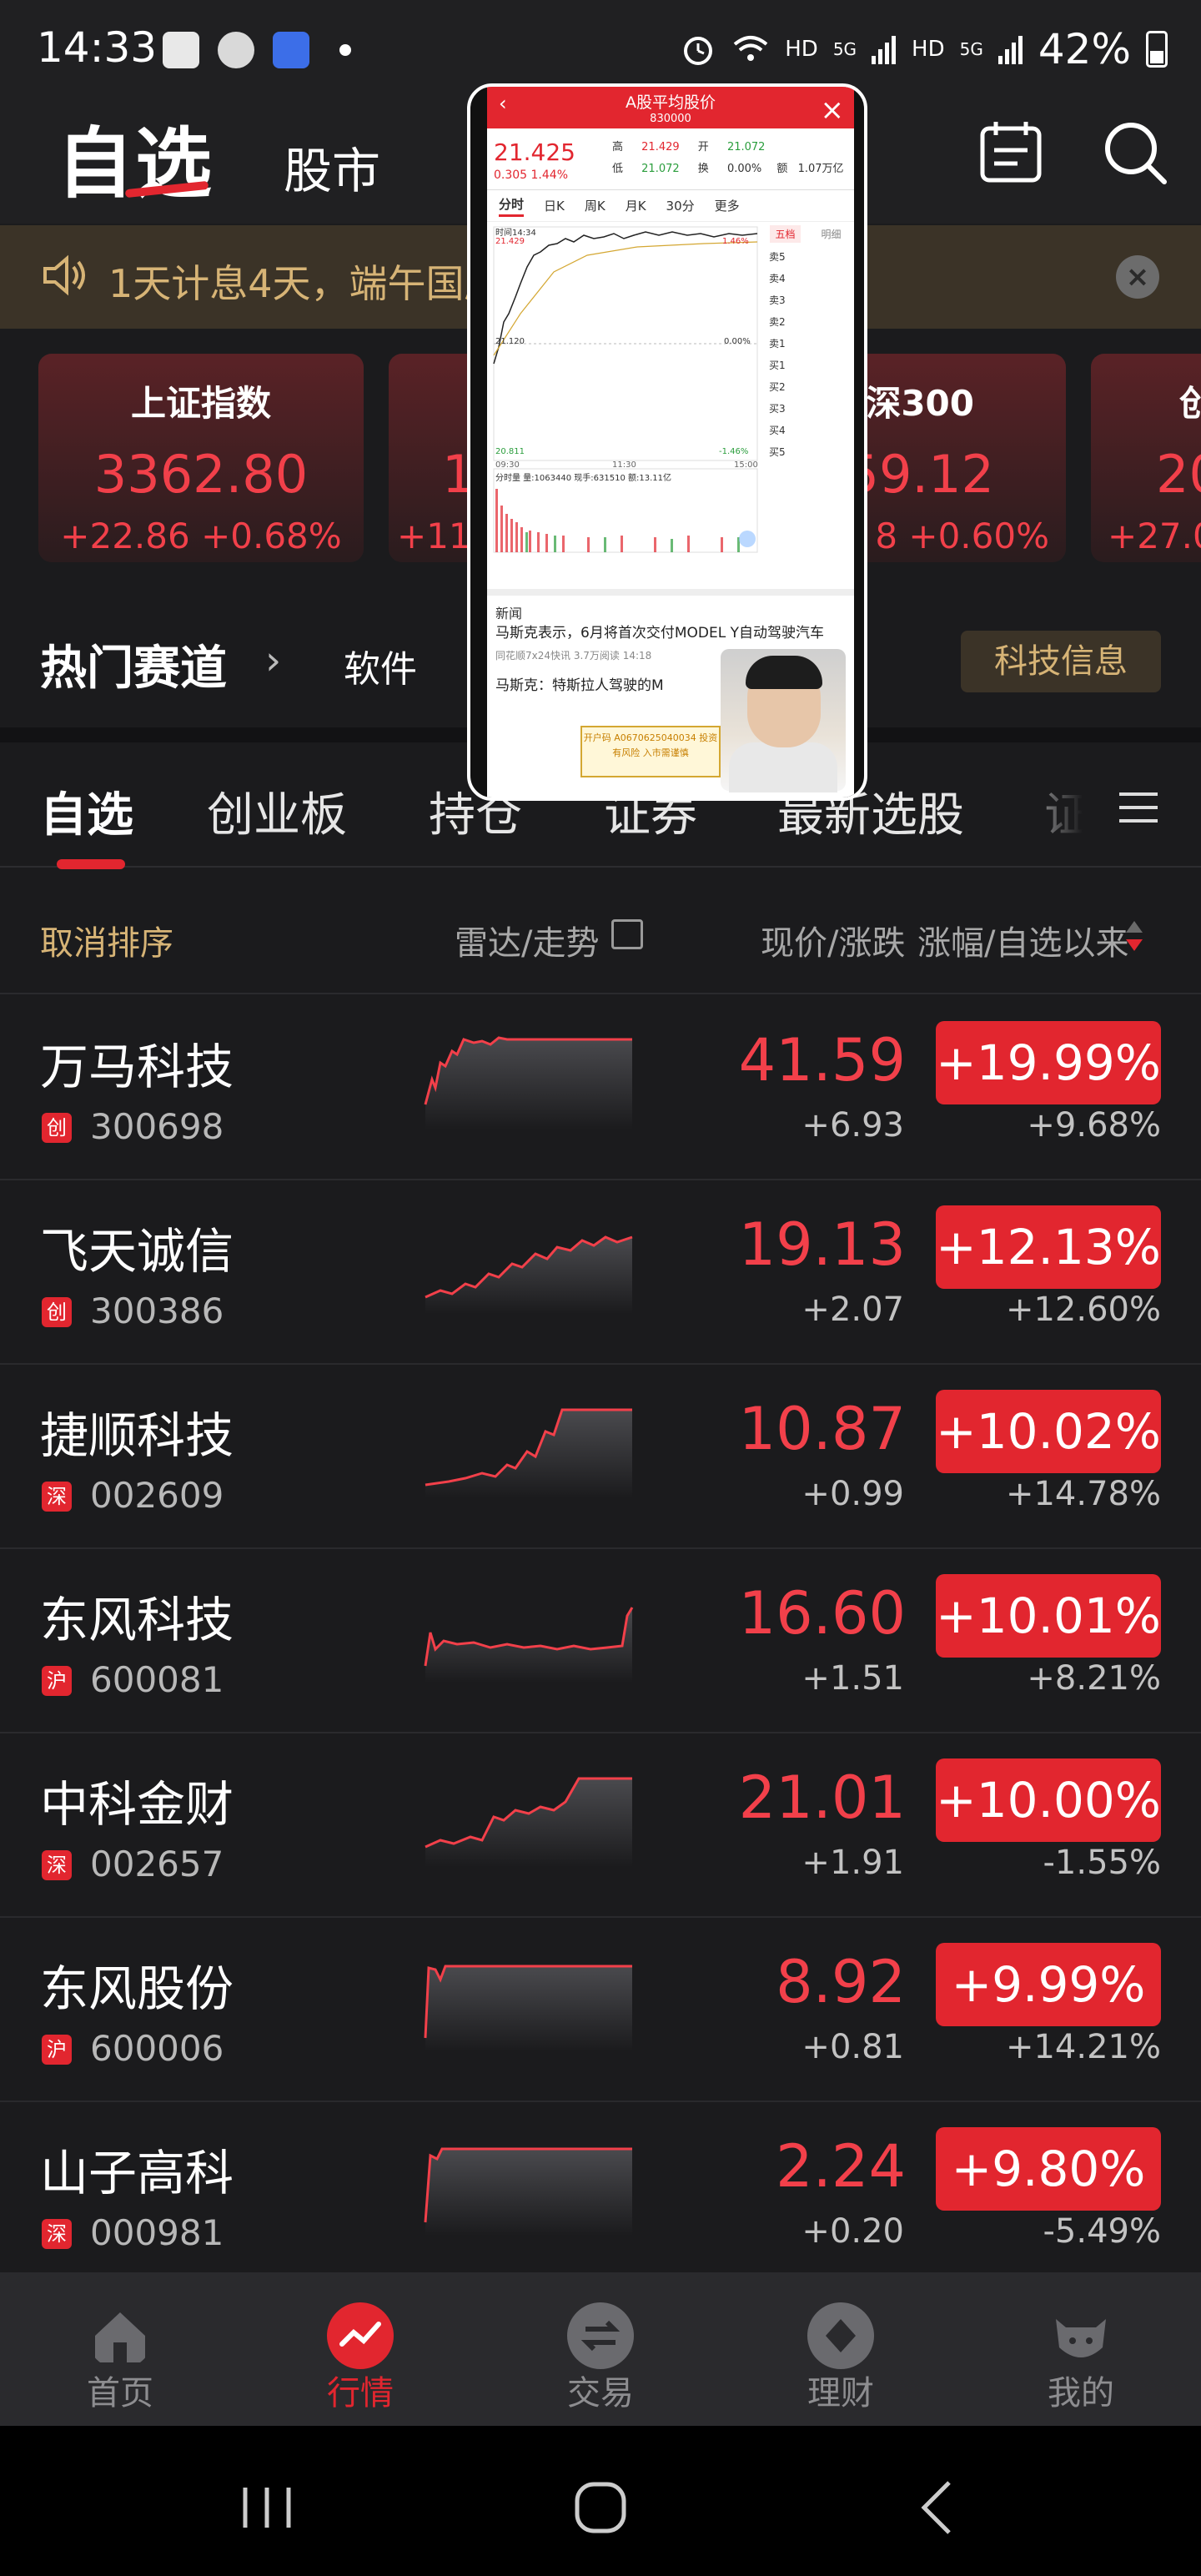  I want to click on hot-tracks-title: 热门赛道, so click(133, 664).